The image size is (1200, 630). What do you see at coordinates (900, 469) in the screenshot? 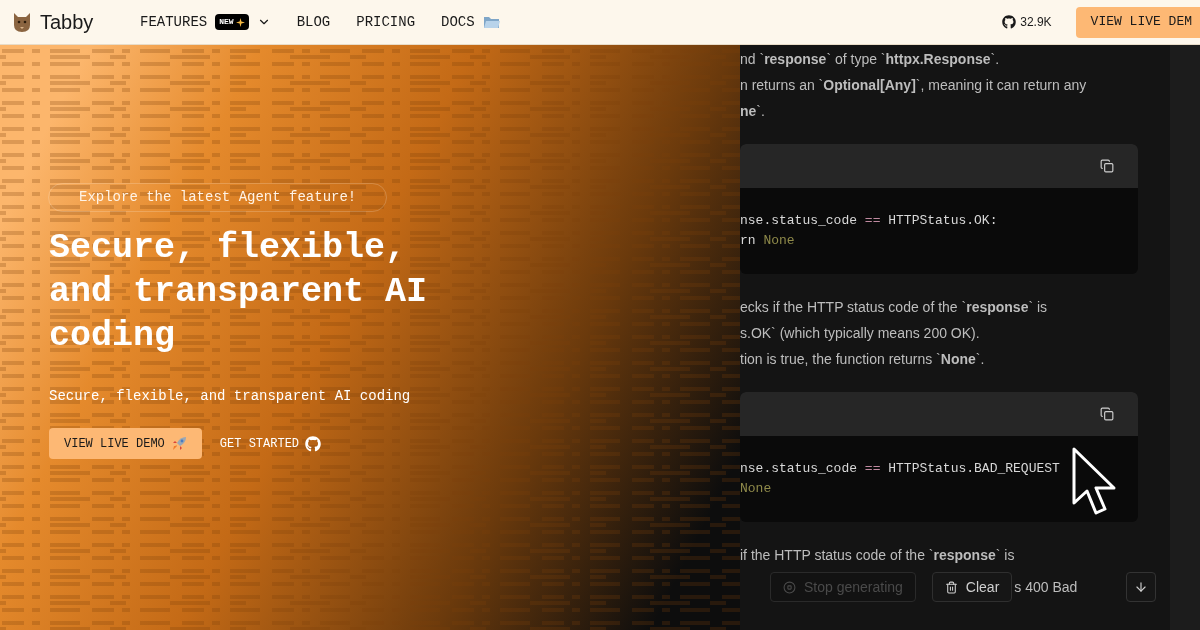
I see `code-line: nse.status_code == HTTPStatus.BAD_REQUEST` at bounding box center [900, 469].